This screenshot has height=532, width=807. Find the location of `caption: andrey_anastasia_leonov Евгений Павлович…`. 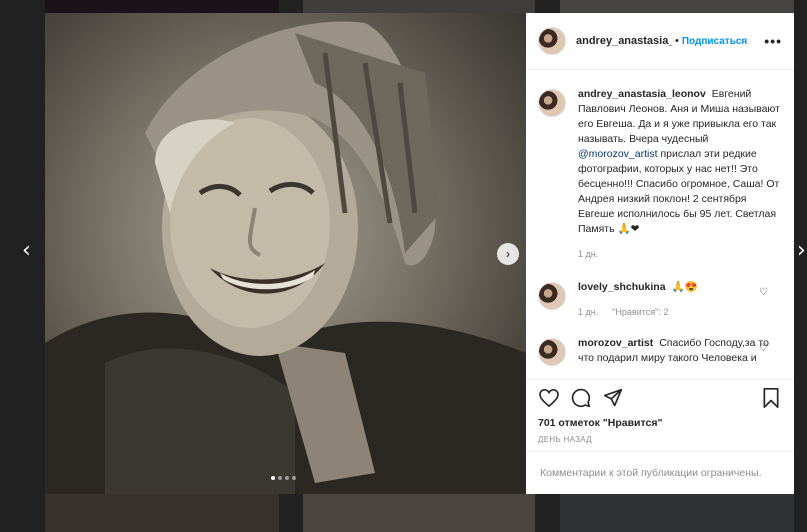

caption: andrey_anastasia_leonov Евгений Павлович… is located at coordinates (660, 174).